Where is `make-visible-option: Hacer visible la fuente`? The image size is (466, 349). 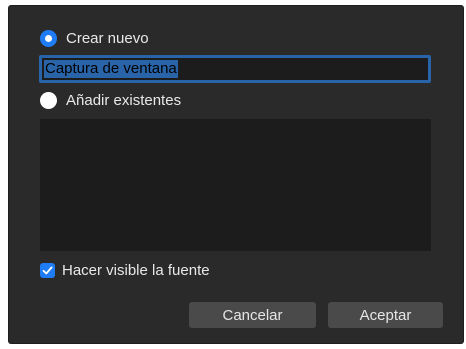 make-visible-option: Hacer visible la fuente is located at coordinates (125, 270).